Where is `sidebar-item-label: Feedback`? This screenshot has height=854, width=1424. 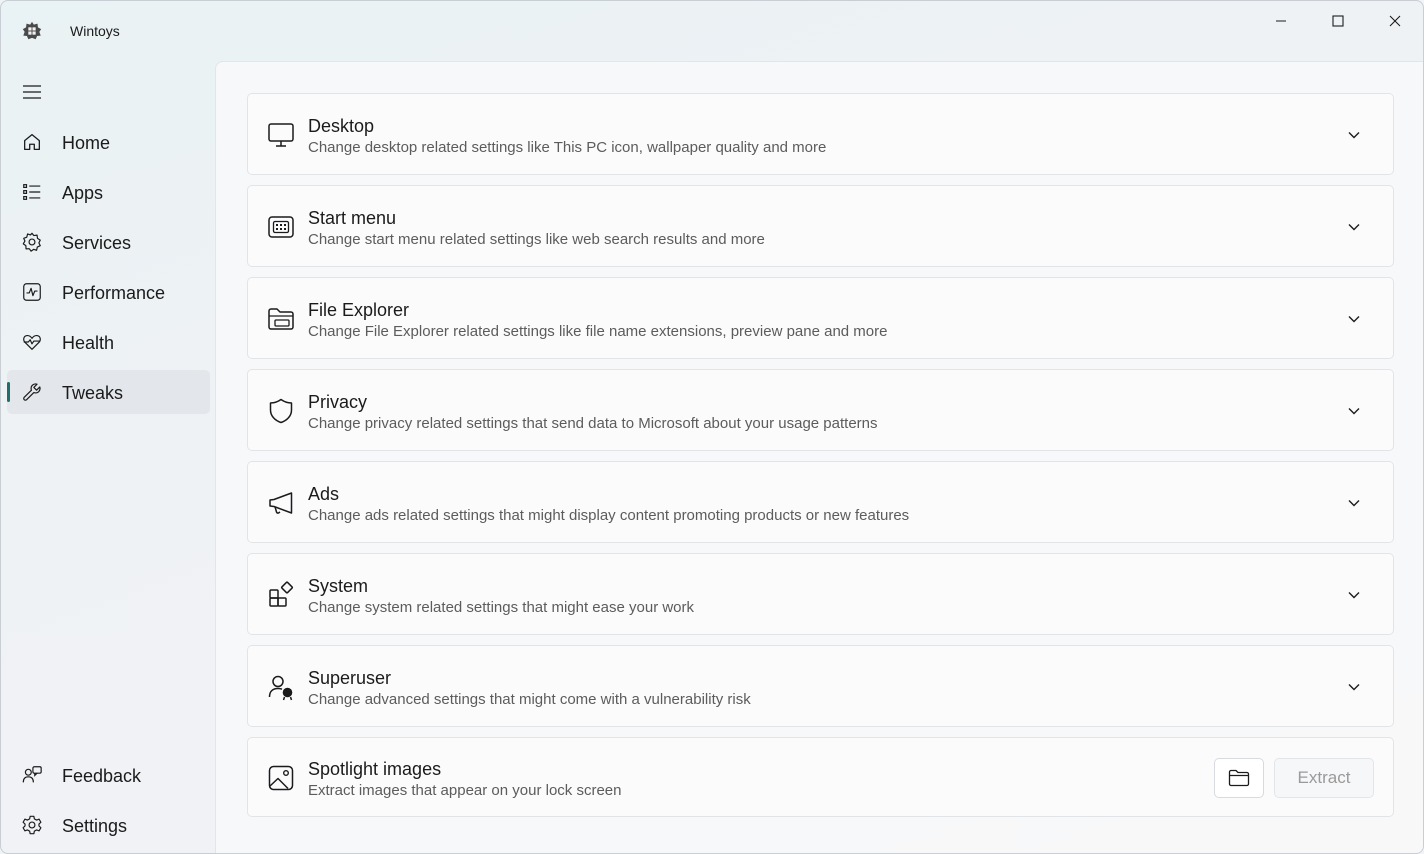
sidebar-item-label: Feedback is located at coordinates (102, 776).